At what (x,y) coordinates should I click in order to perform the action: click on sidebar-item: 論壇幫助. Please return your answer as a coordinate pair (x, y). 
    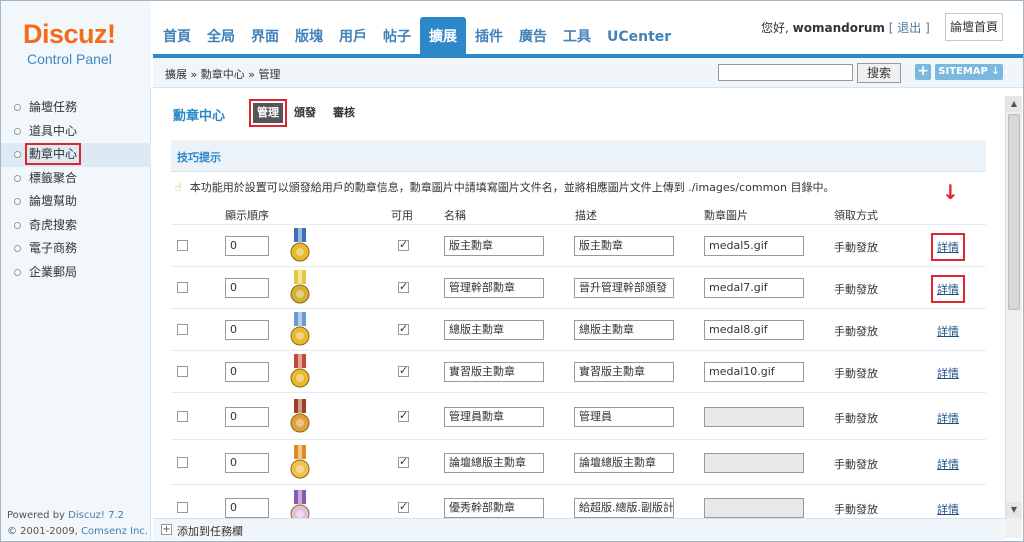
    Looking at the image, I should click on (76, 202).